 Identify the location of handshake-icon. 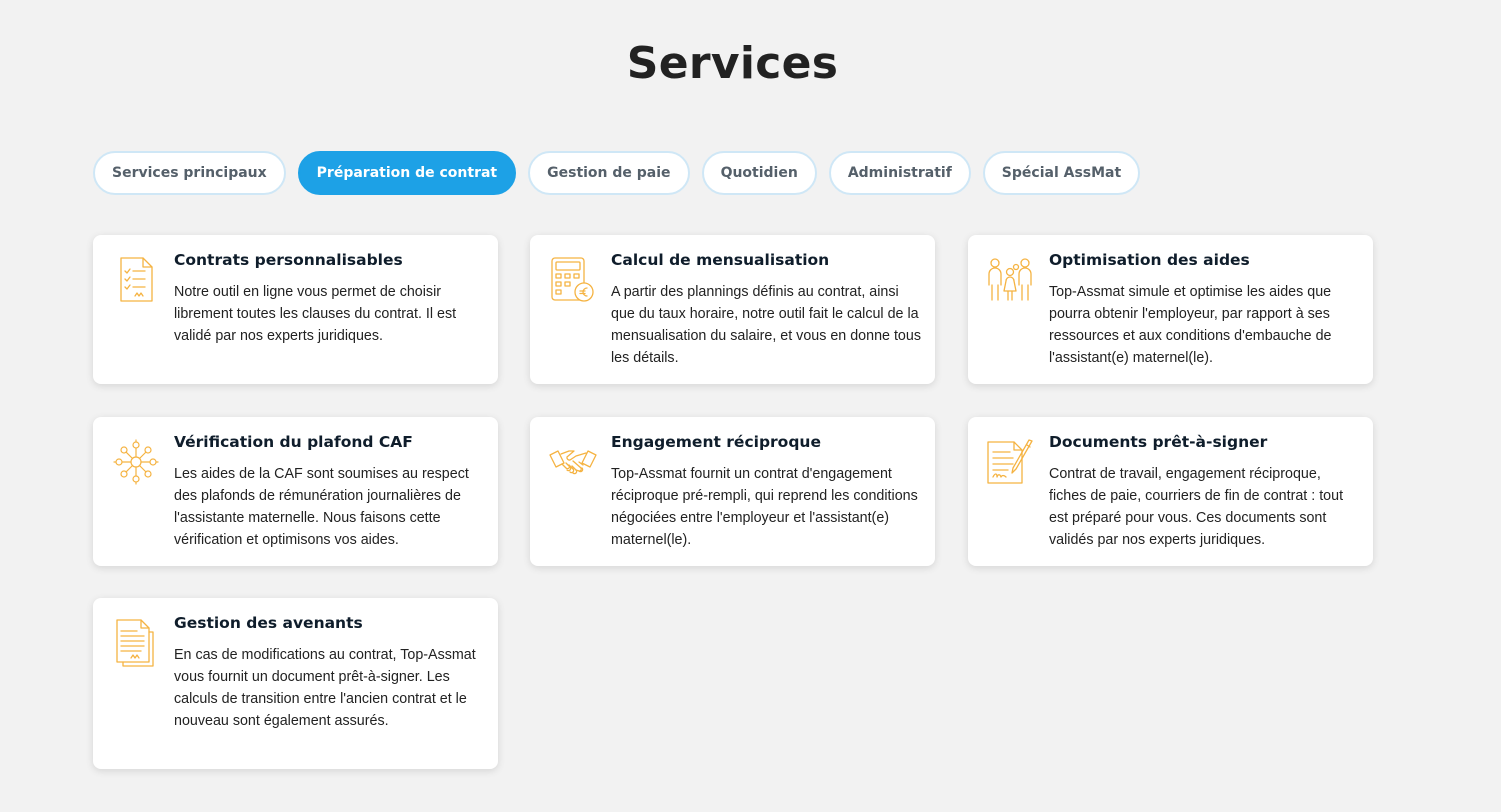
(573, 462).